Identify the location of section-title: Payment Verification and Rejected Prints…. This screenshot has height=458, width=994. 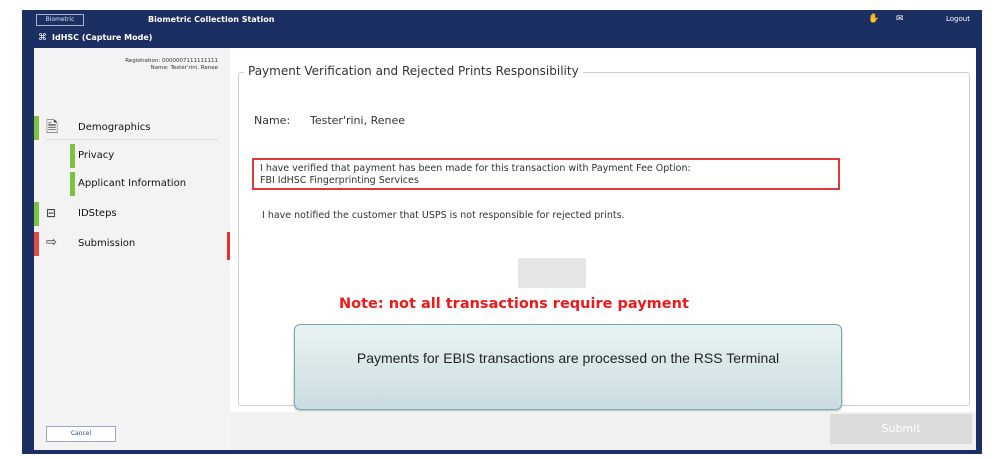
(413, 71).